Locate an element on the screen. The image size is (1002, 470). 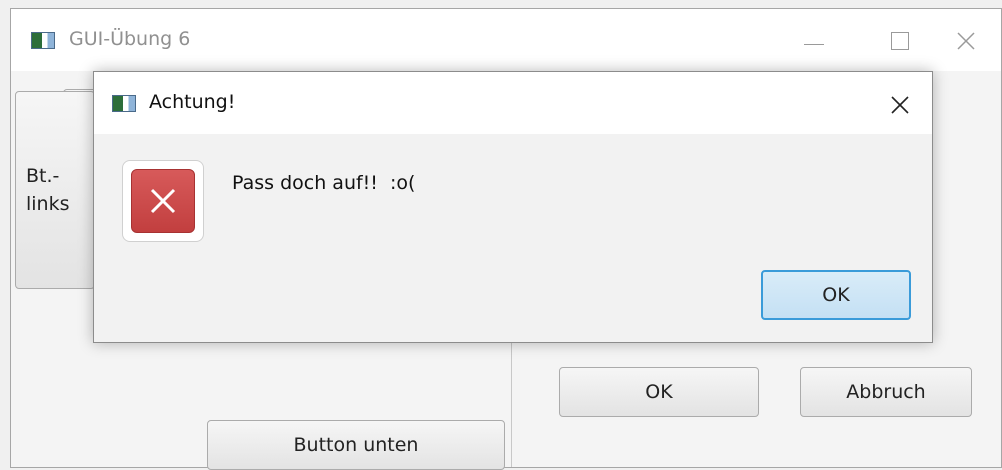
maximize-button is located at coordinates (900, 41).